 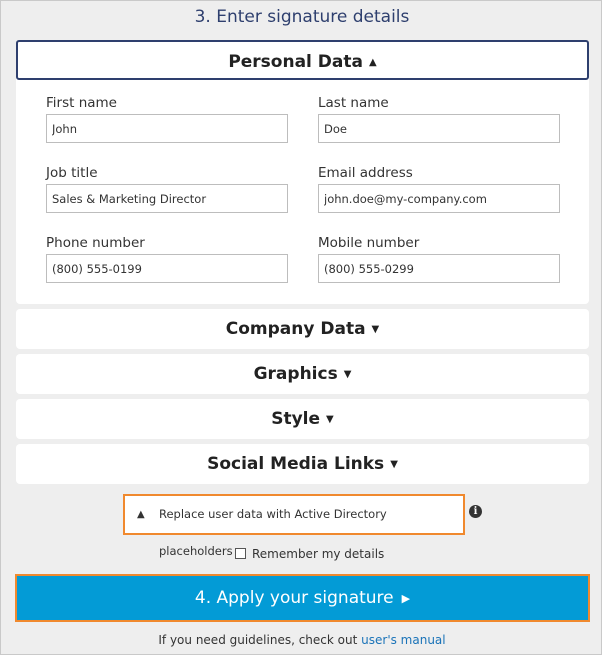 I want to click on style-header: Style ▼, so click(x=302, y=419).